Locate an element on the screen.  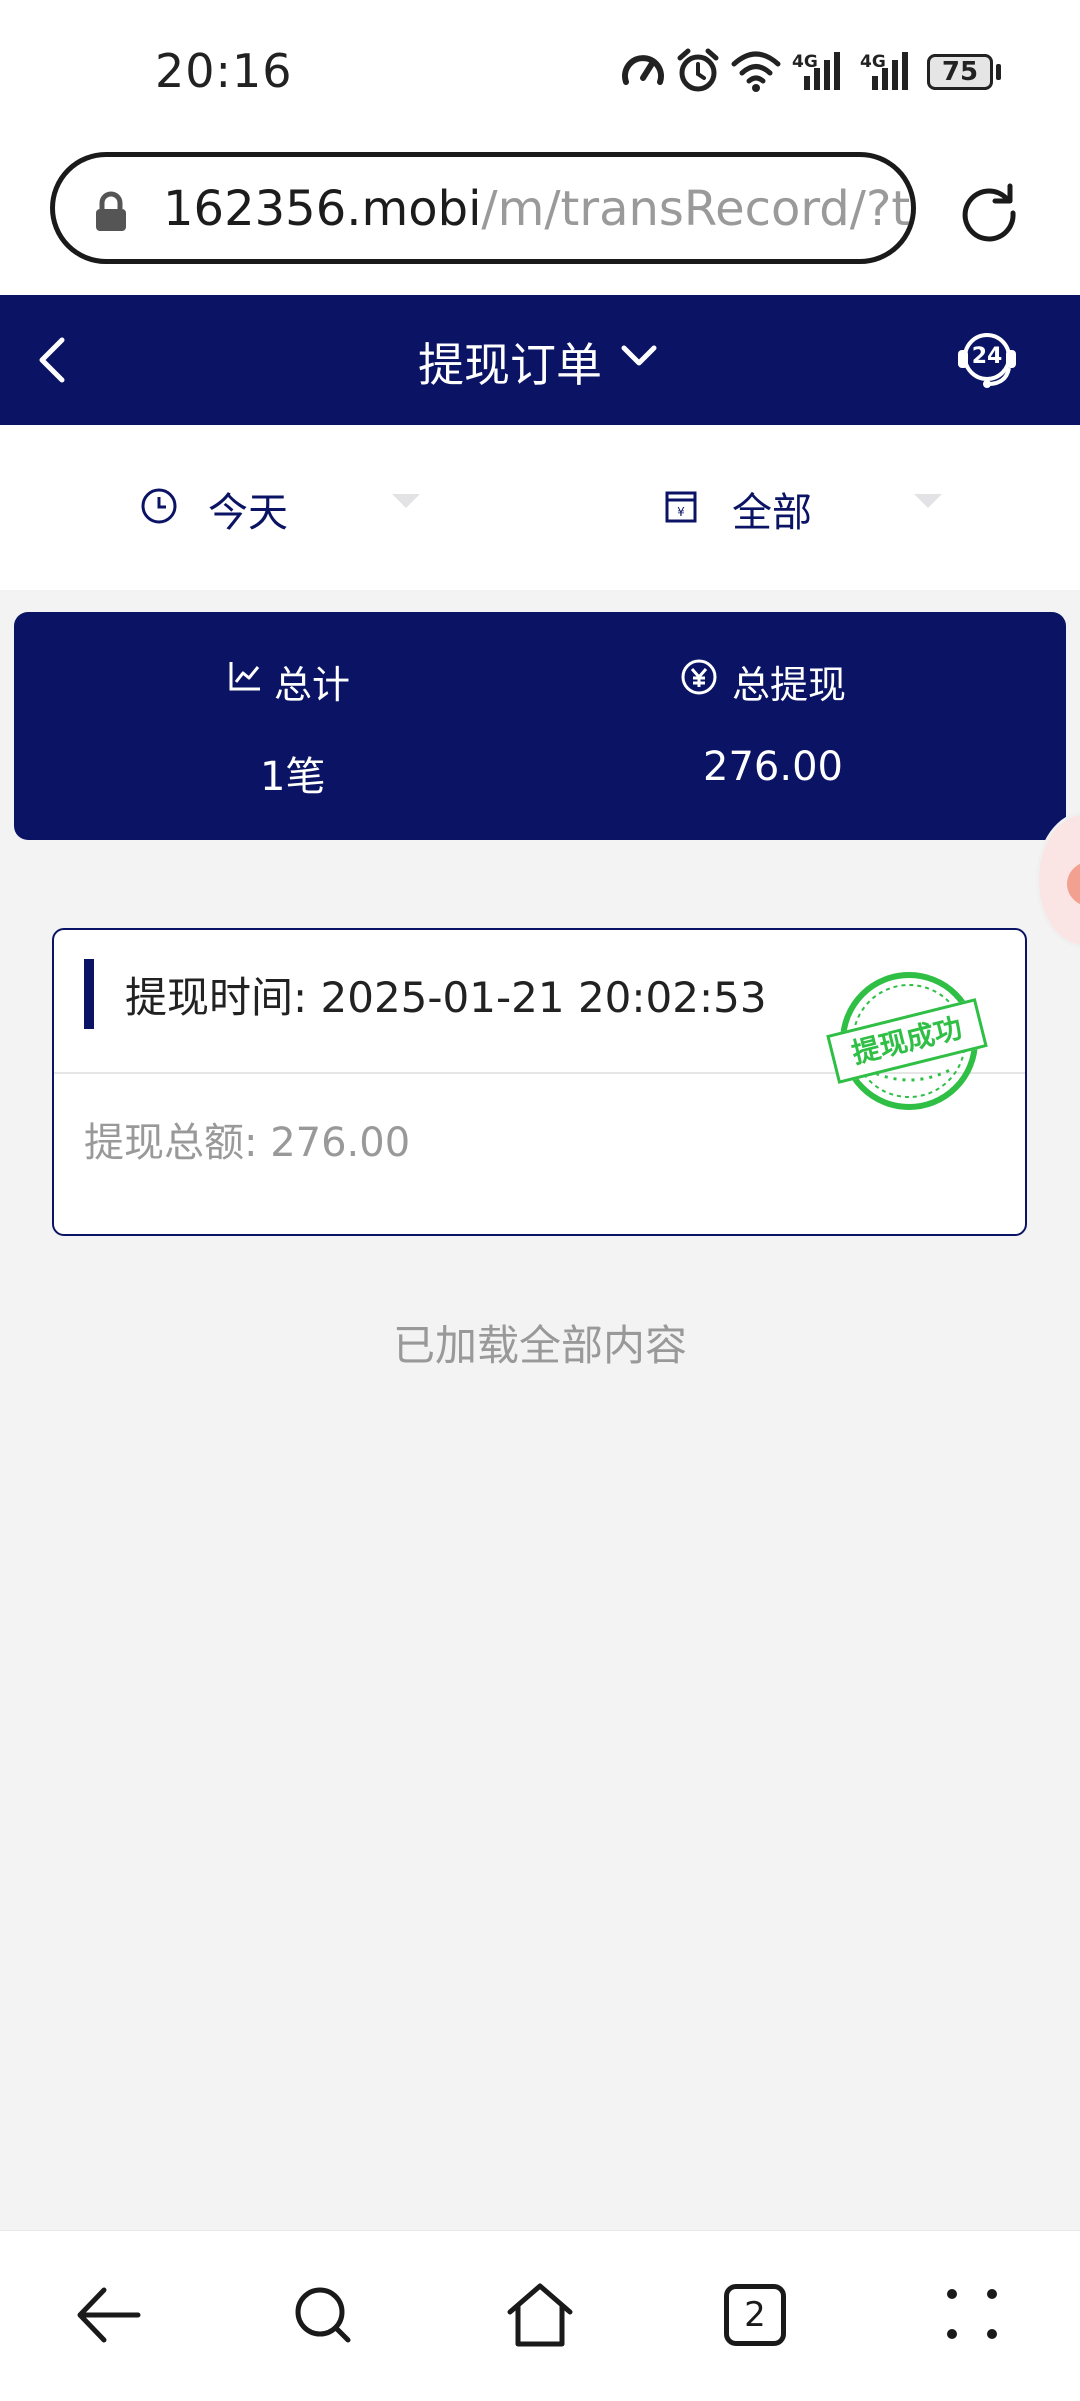
nav-back-icon is located at coordinates (109, 2315).